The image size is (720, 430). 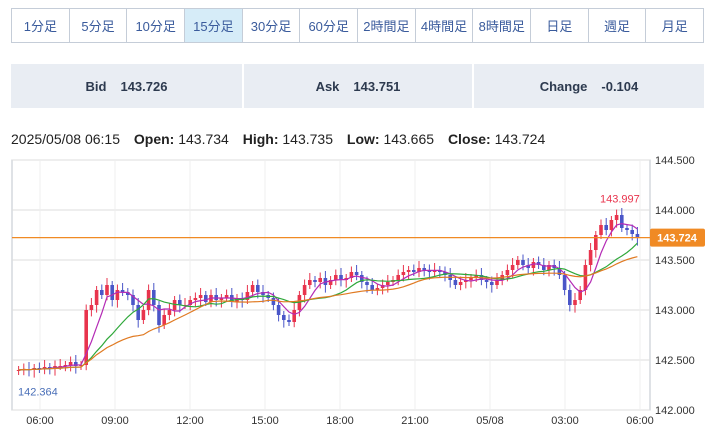 I want to click on y-tick-label: 144.500, so click(x=675, y=161).